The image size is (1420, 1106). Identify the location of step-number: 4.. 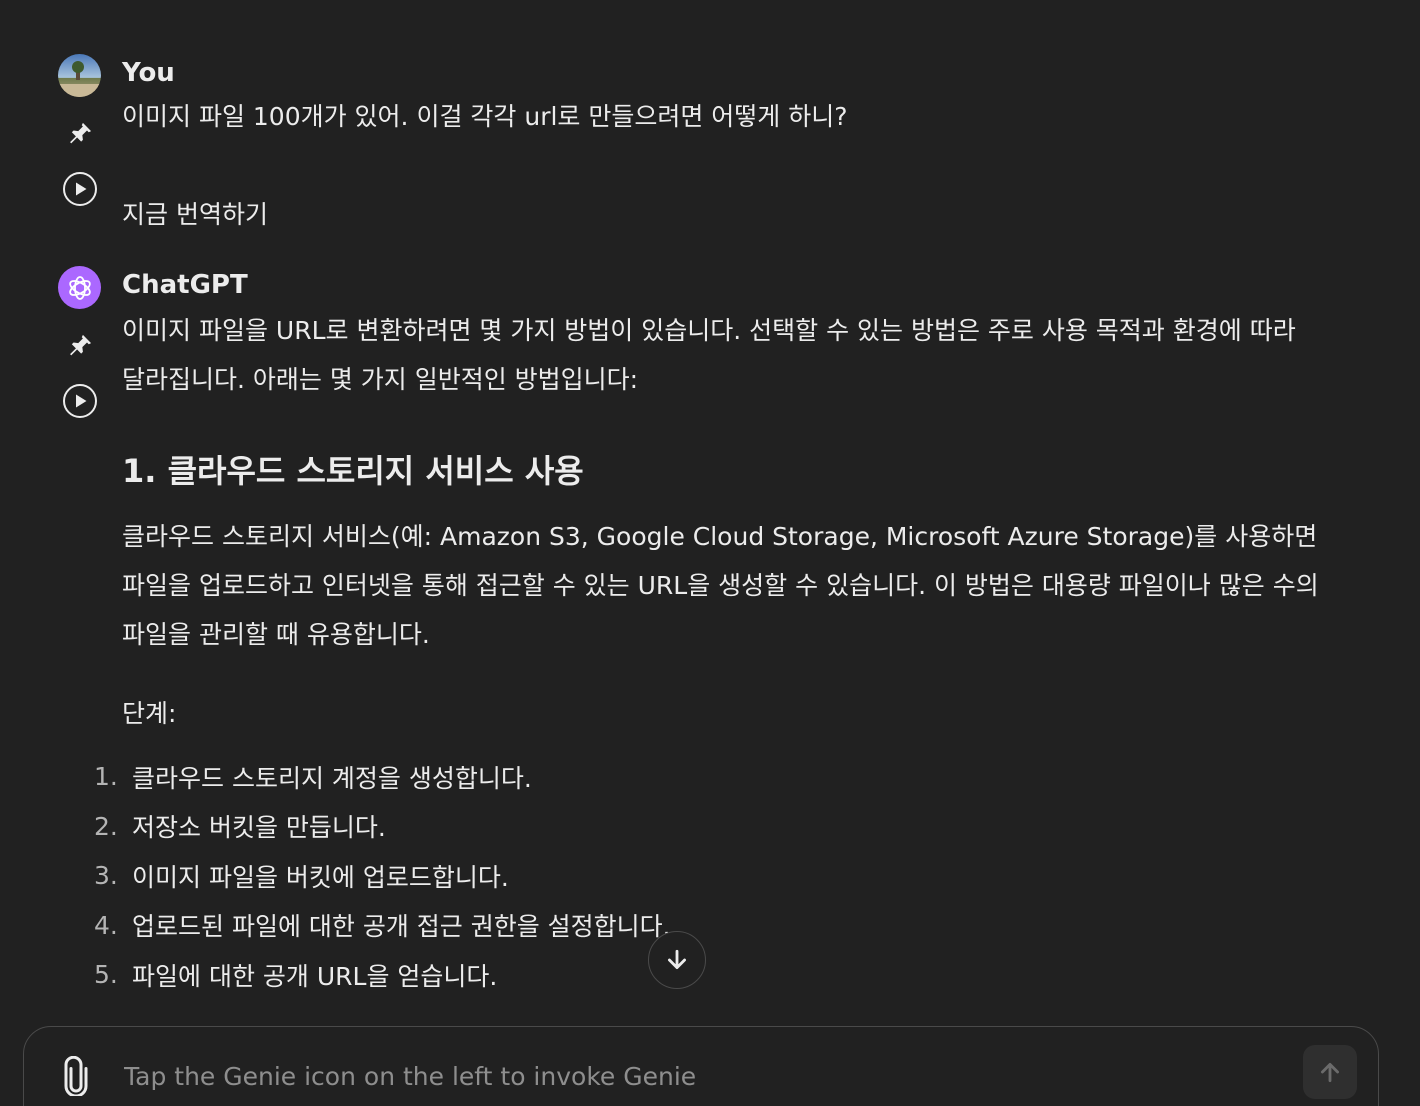
(106, 925).